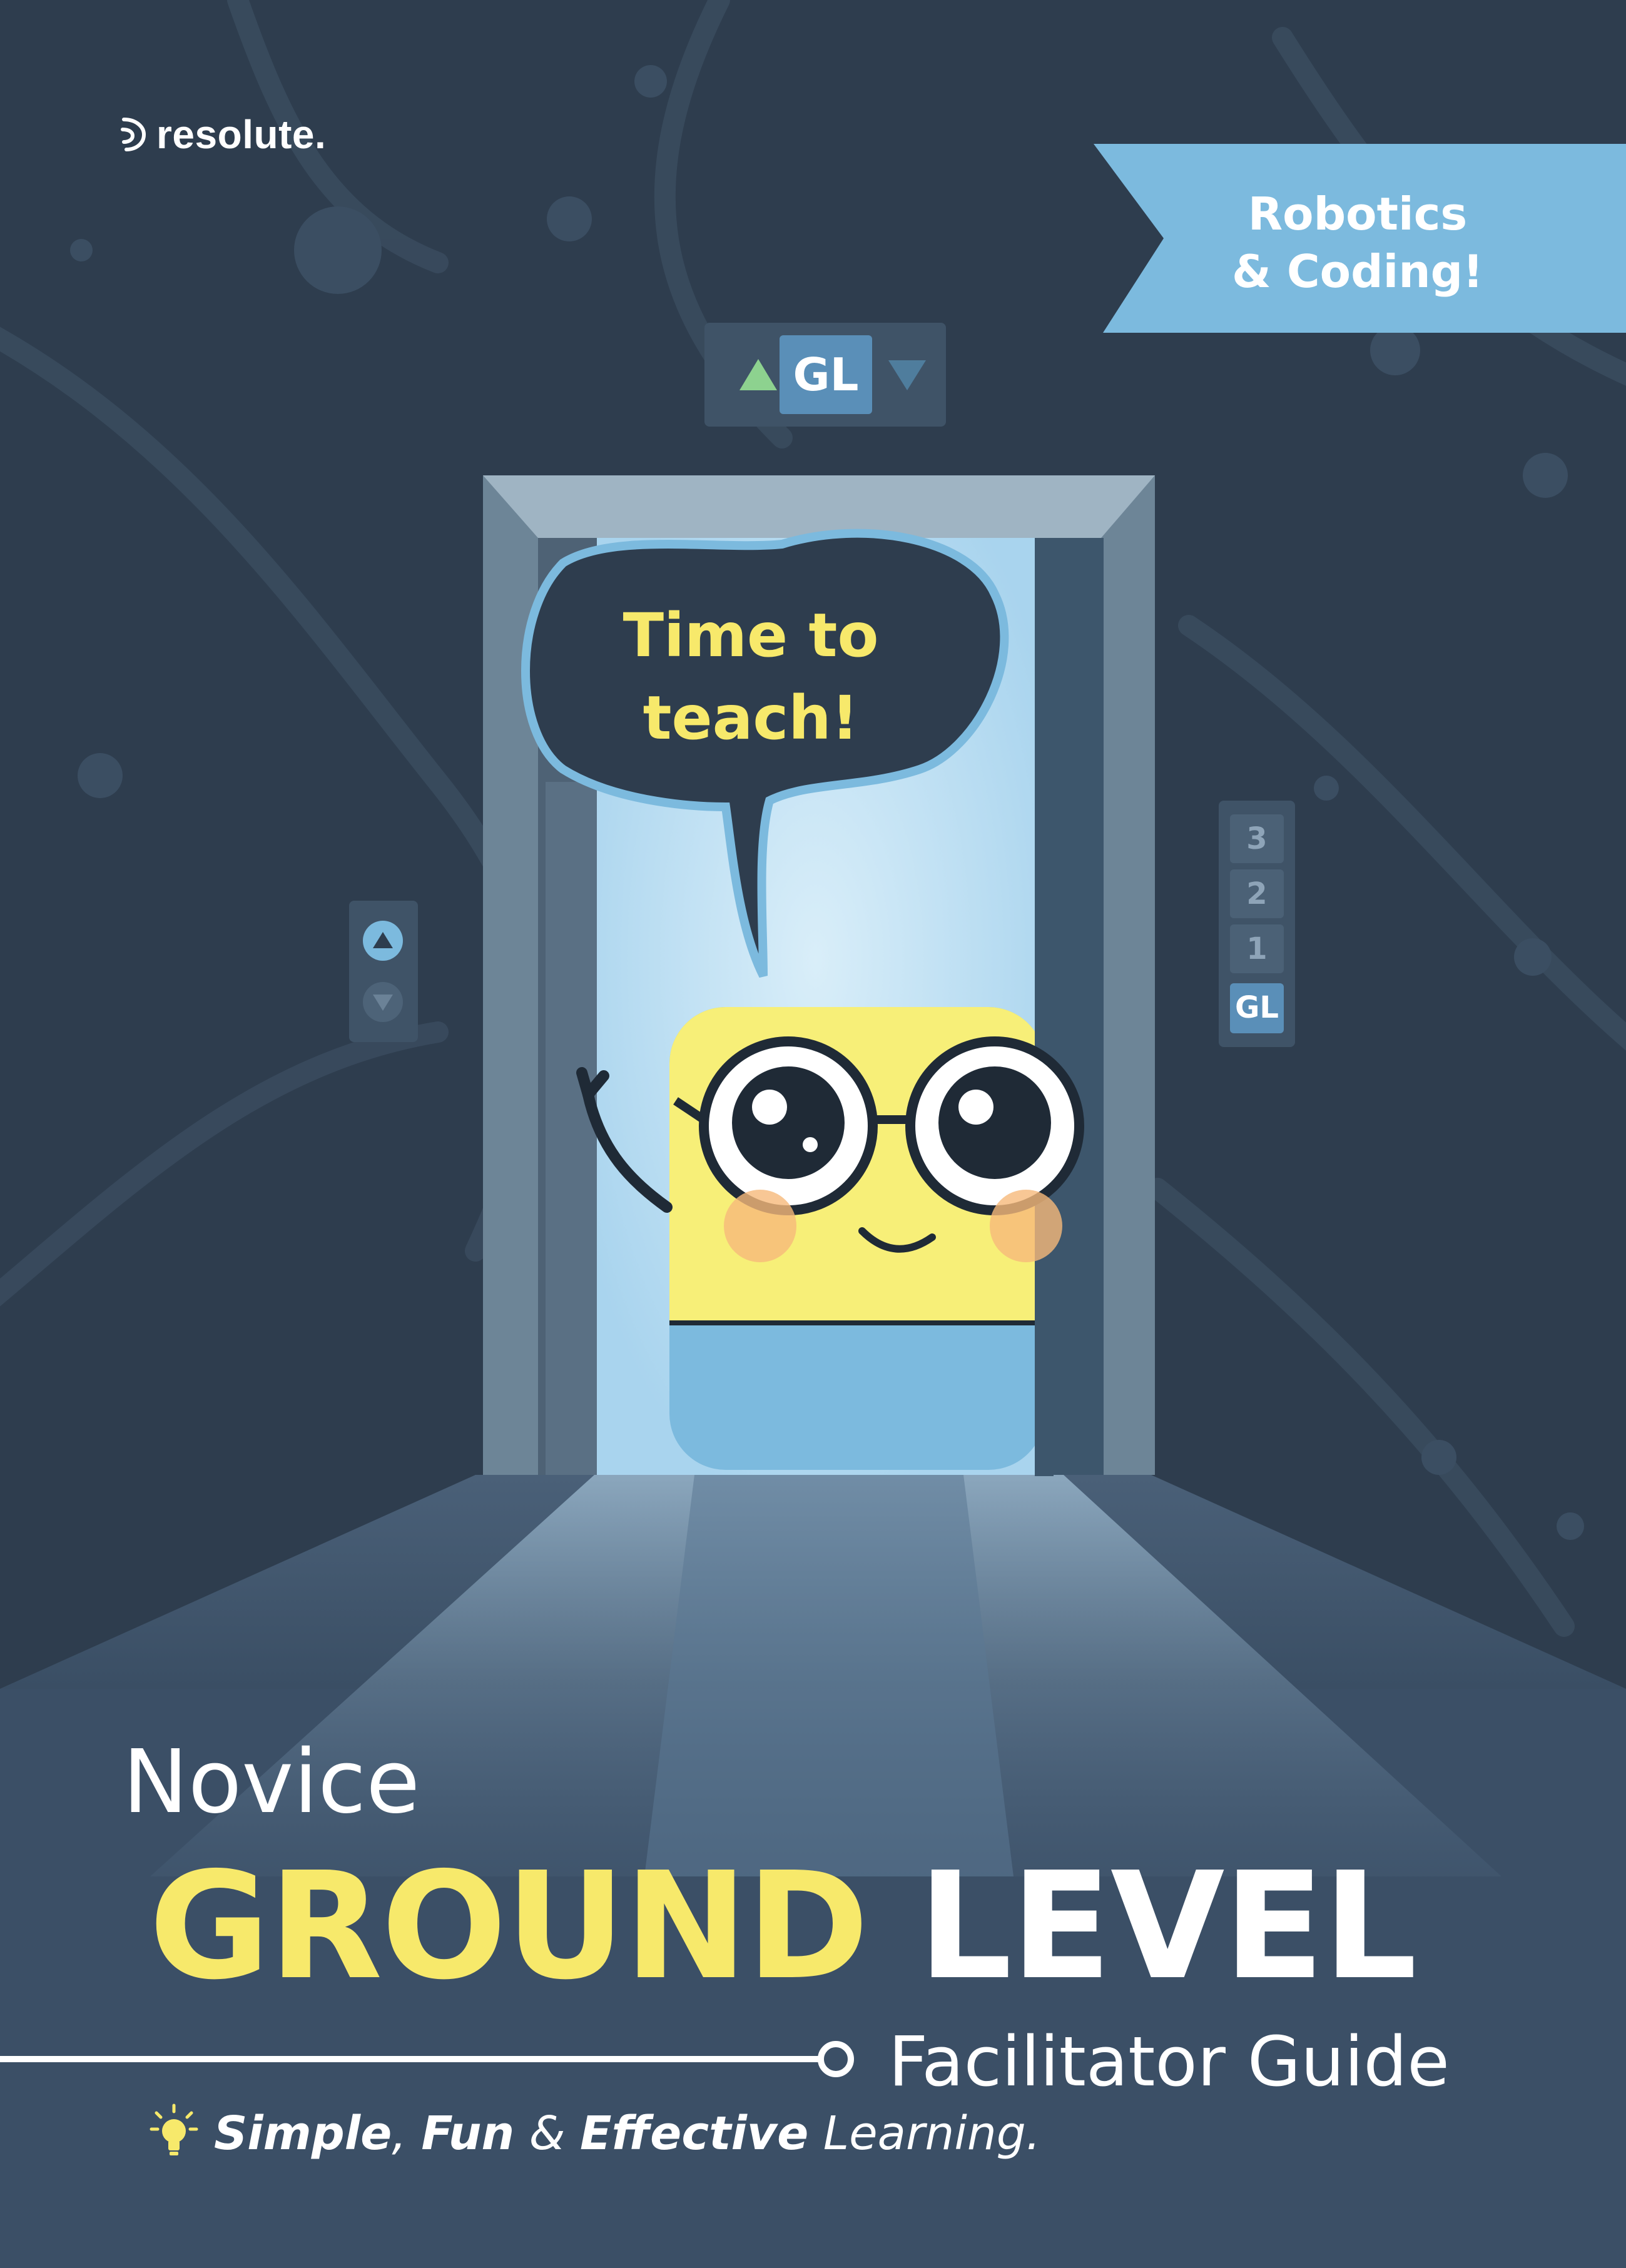  Describe the element at coordinates (932, 2133) in the screenshot. I see `tagline-rest: Learning.` at that location.